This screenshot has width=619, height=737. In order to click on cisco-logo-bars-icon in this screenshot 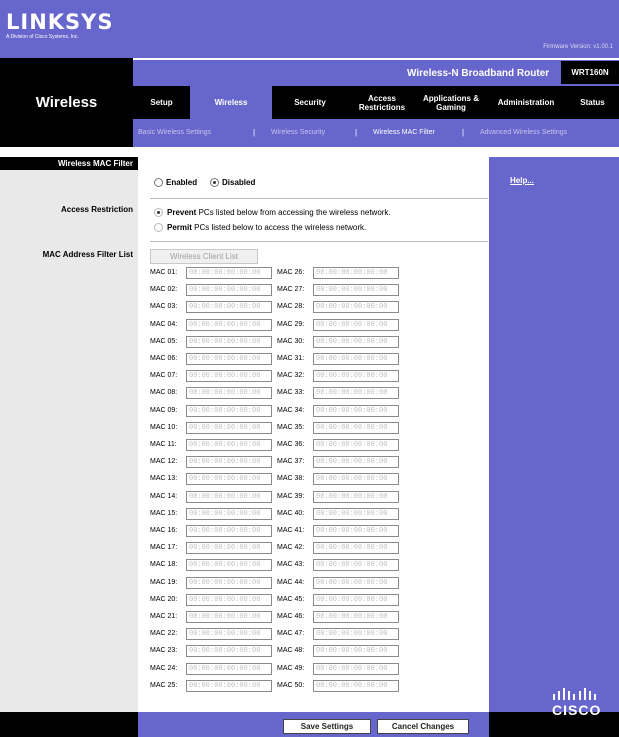, I will do `click(574, 694)`.